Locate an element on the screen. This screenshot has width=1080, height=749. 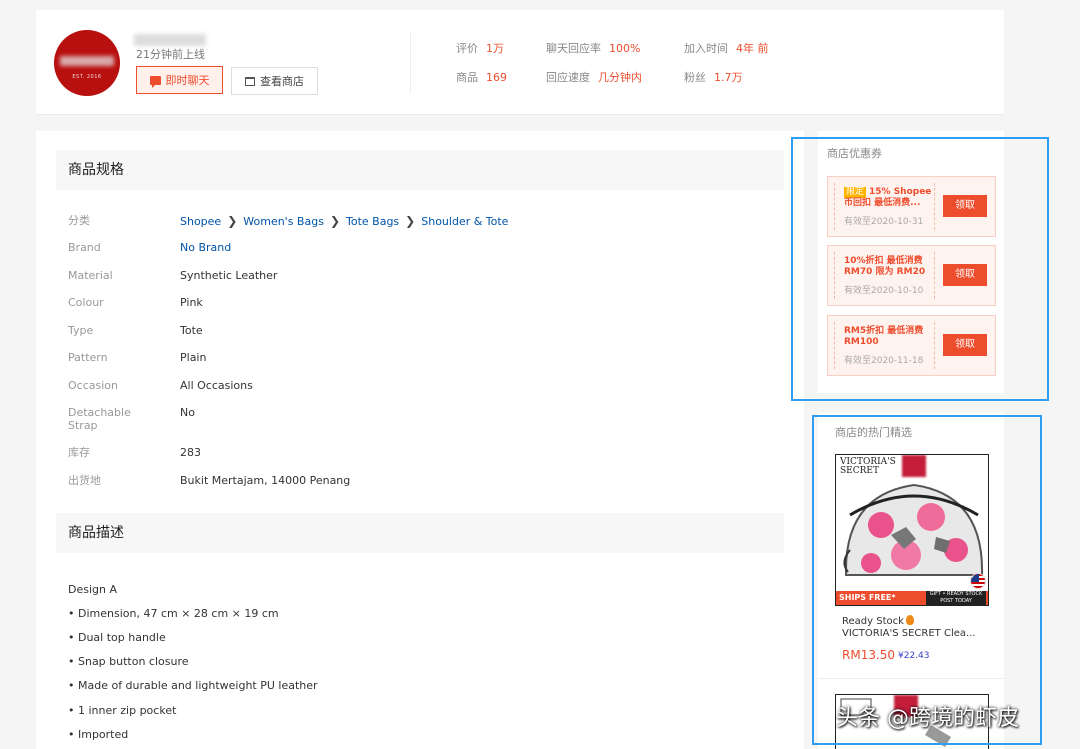
coupon-text: RM5折扣 最低消费RM100 is located at coordinates (884, 336).